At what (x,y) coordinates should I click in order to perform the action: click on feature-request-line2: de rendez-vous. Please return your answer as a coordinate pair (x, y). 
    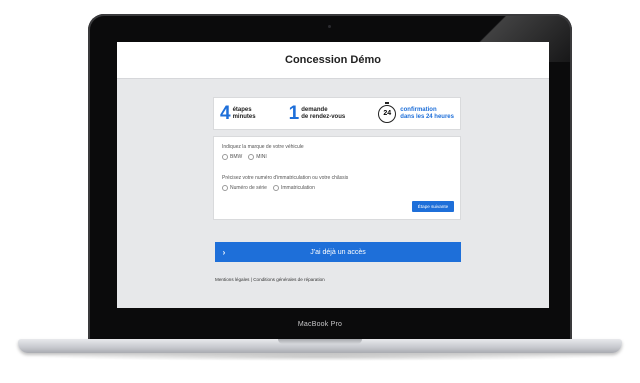
    Looking at the image, I should click on (323, 116).